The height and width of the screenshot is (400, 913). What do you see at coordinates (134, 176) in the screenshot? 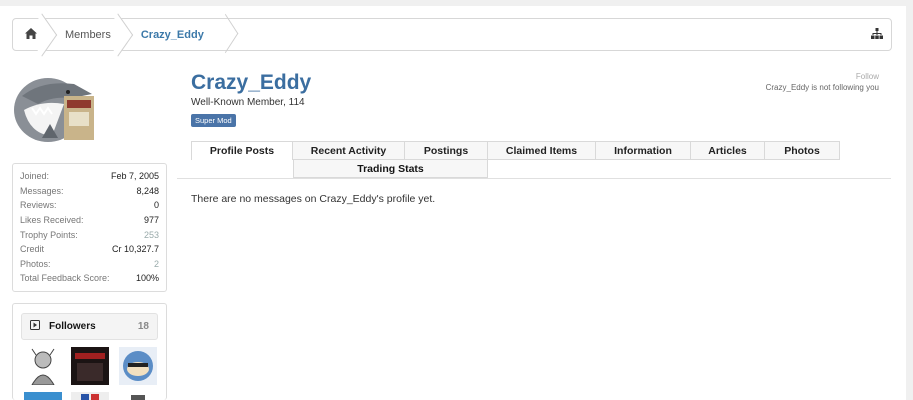
I see `stat-value: Feb 7, 2005` at bounding box center [134, 176].